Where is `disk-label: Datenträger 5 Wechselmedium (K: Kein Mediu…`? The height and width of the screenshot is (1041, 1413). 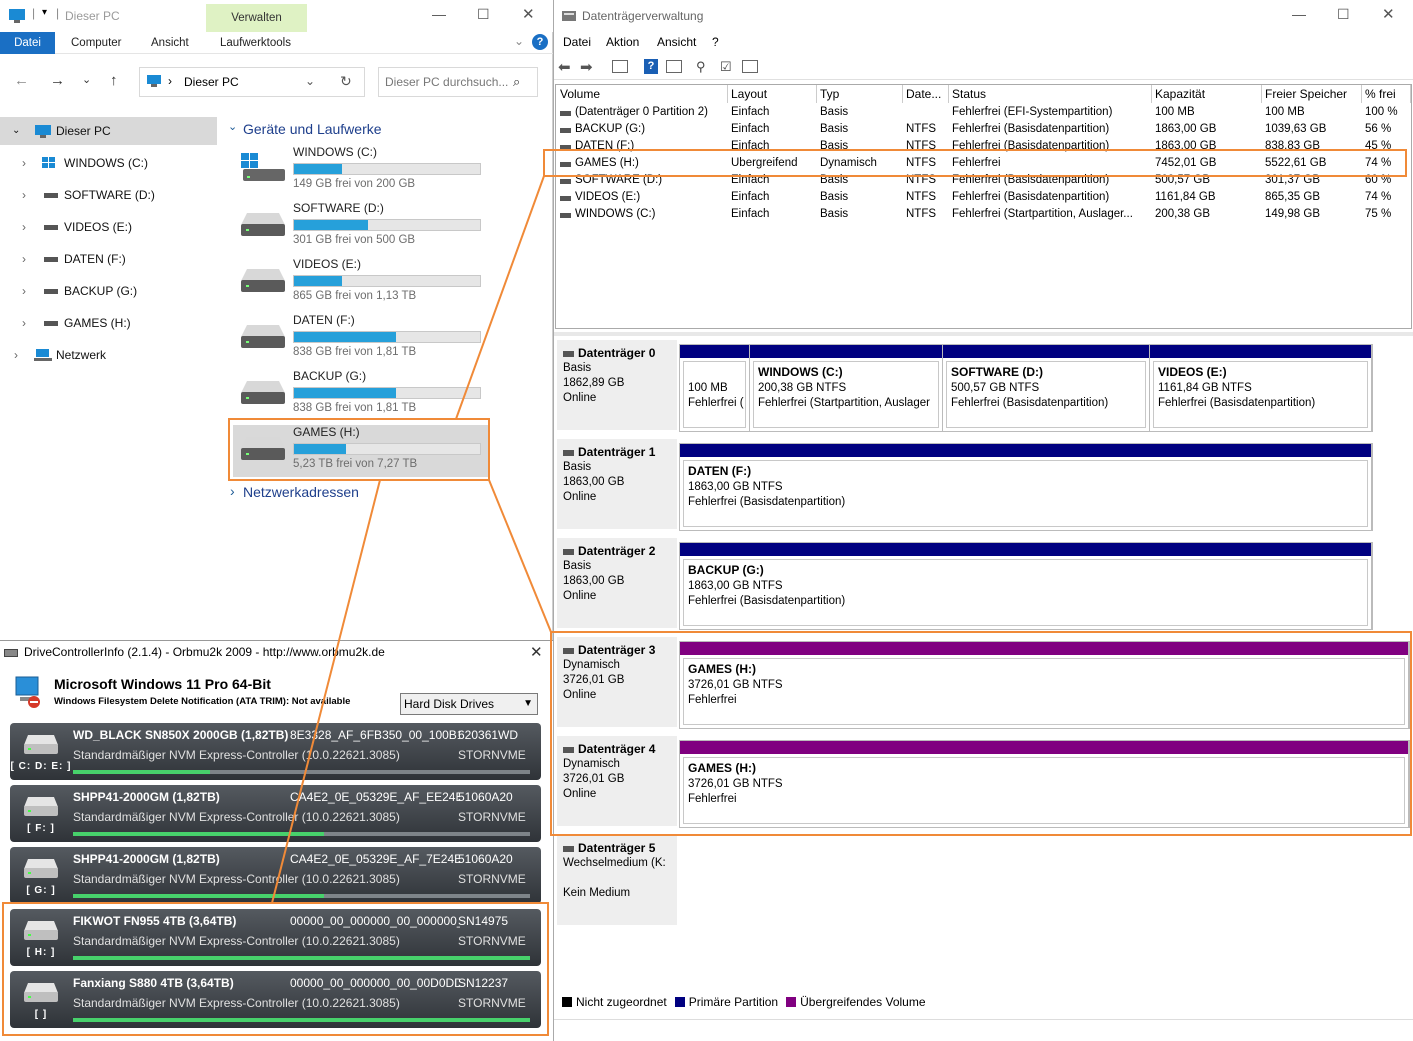
disk-label: Datenträger 5 Wechselmedium (K: Kein Mediu… is located at coordinates (617, 880).